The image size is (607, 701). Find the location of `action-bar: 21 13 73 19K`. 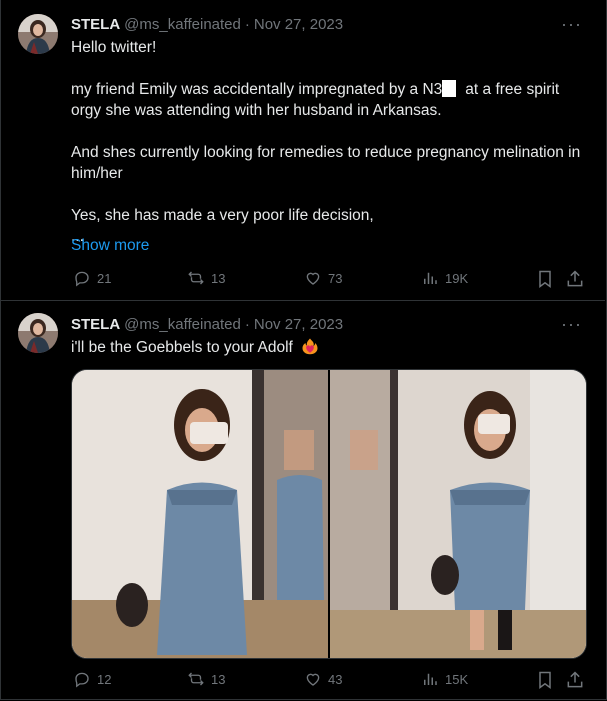

action-bar: 21 13 73 19K is located at coordinates (331, 280).